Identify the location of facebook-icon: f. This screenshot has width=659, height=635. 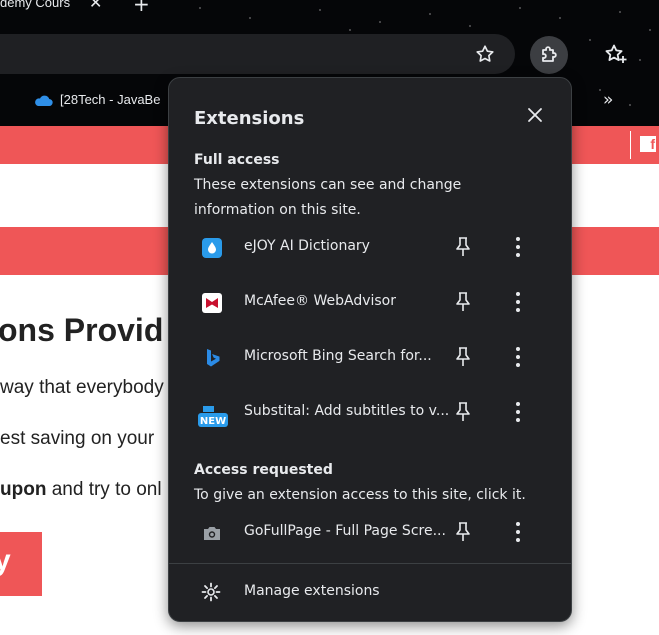
(648, 144).